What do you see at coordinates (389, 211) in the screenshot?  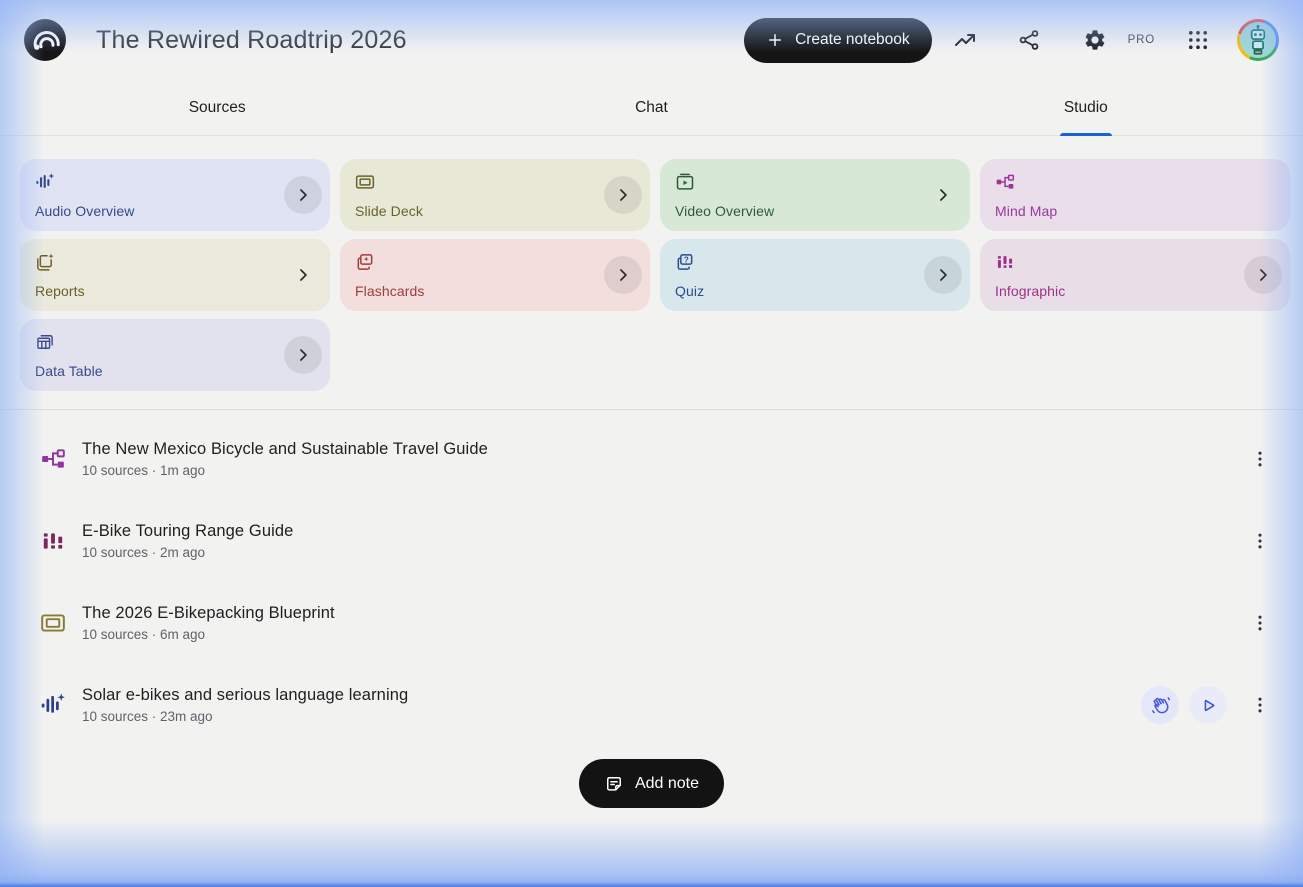 I see `card-label: Slide Deck` at bounding box center [389, 211].